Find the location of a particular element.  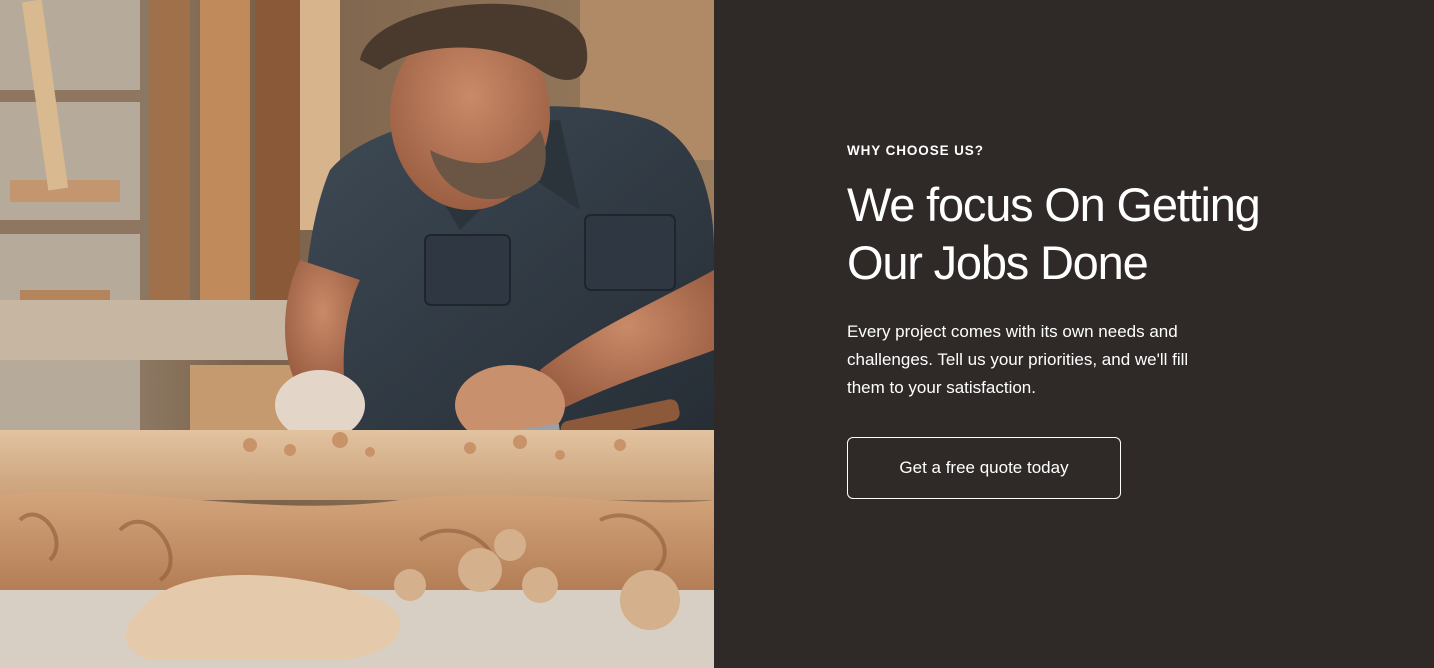

section-heading: We focus On Getting Our Jobs Done is located at coordinates (1082, 234).